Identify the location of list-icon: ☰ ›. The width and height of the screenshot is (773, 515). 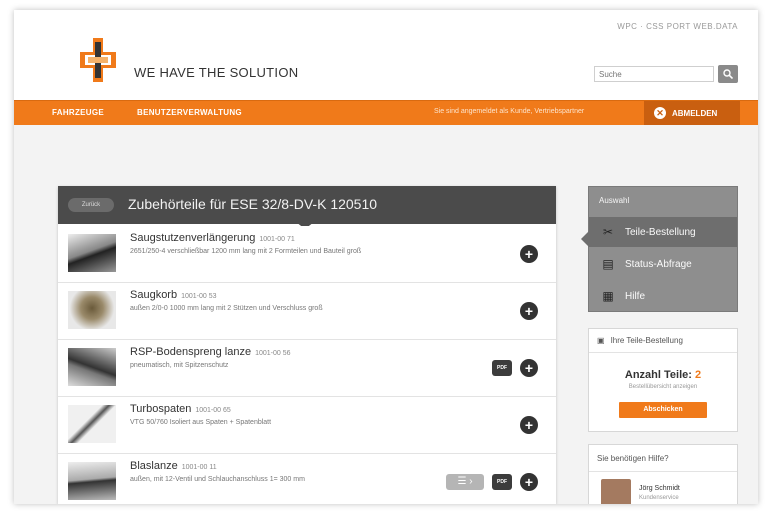
(465, 481).